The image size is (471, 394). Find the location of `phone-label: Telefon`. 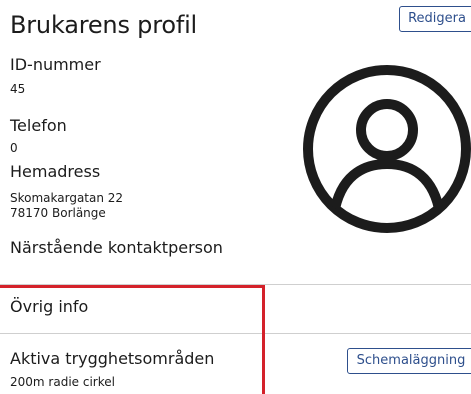

phone-label: Telefon is located at coordinates (38, 125).